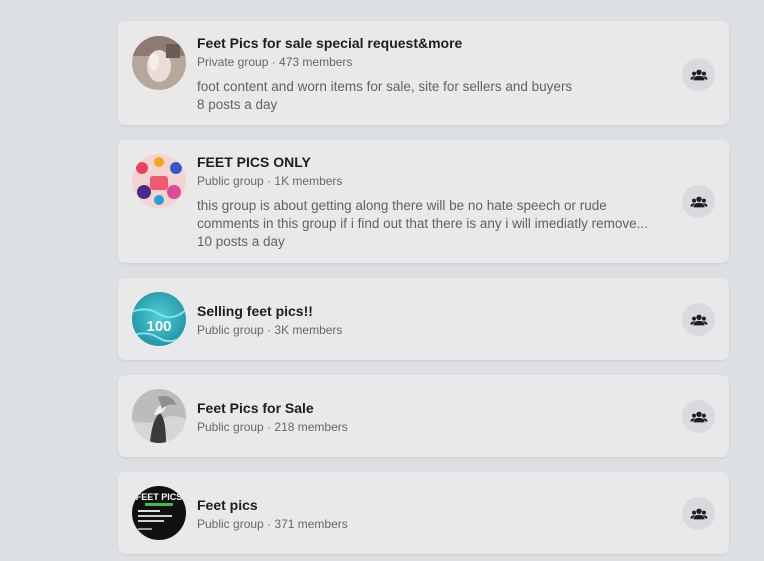  Describe the element at coordinates (241, 241) in the screenshot. I see `group-activity: 10 posts a day` at that location.